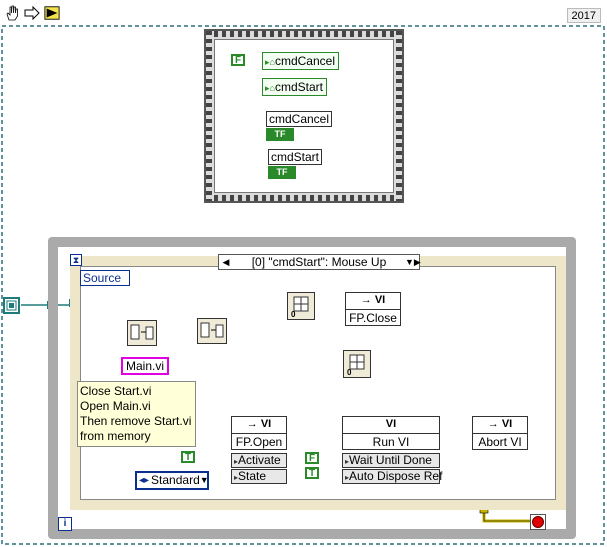 The width and height of the screenshot is (607, 547). I want to click on strip-path-node, so click(142, 333).